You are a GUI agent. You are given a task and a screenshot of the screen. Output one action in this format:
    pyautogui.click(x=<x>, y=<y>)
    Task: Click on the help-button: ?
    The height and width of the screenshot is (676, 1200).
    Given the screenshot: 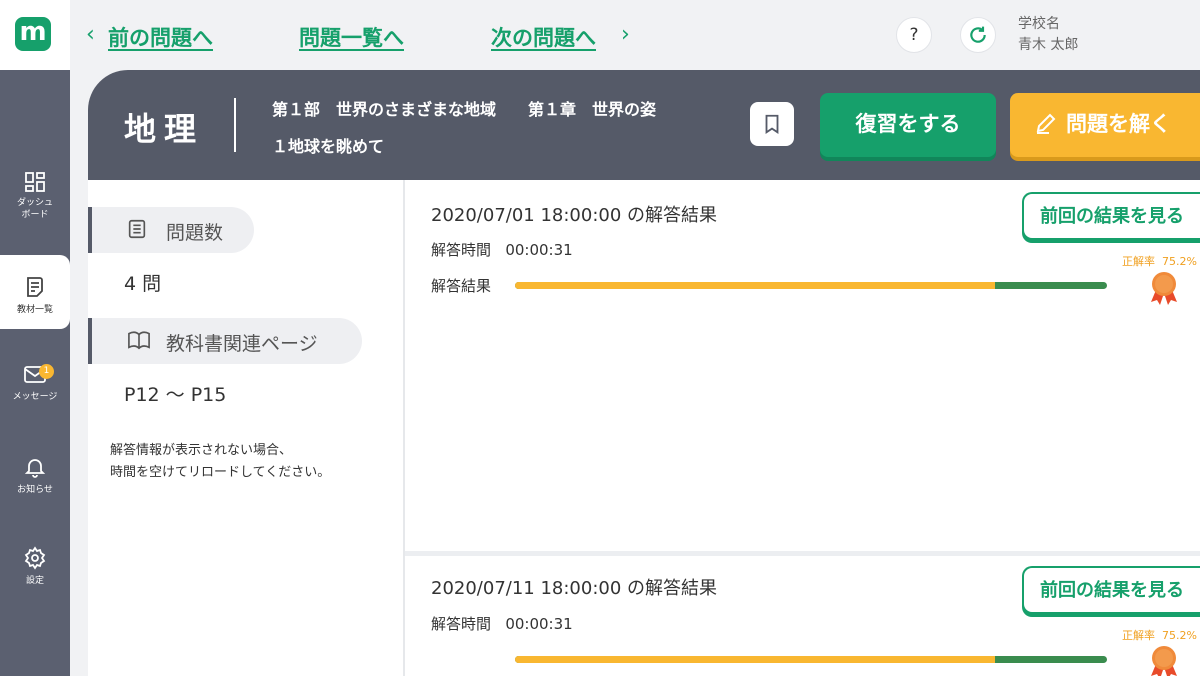 What is the action you would take?
    pyautogui.click(x=914, y=35)
    